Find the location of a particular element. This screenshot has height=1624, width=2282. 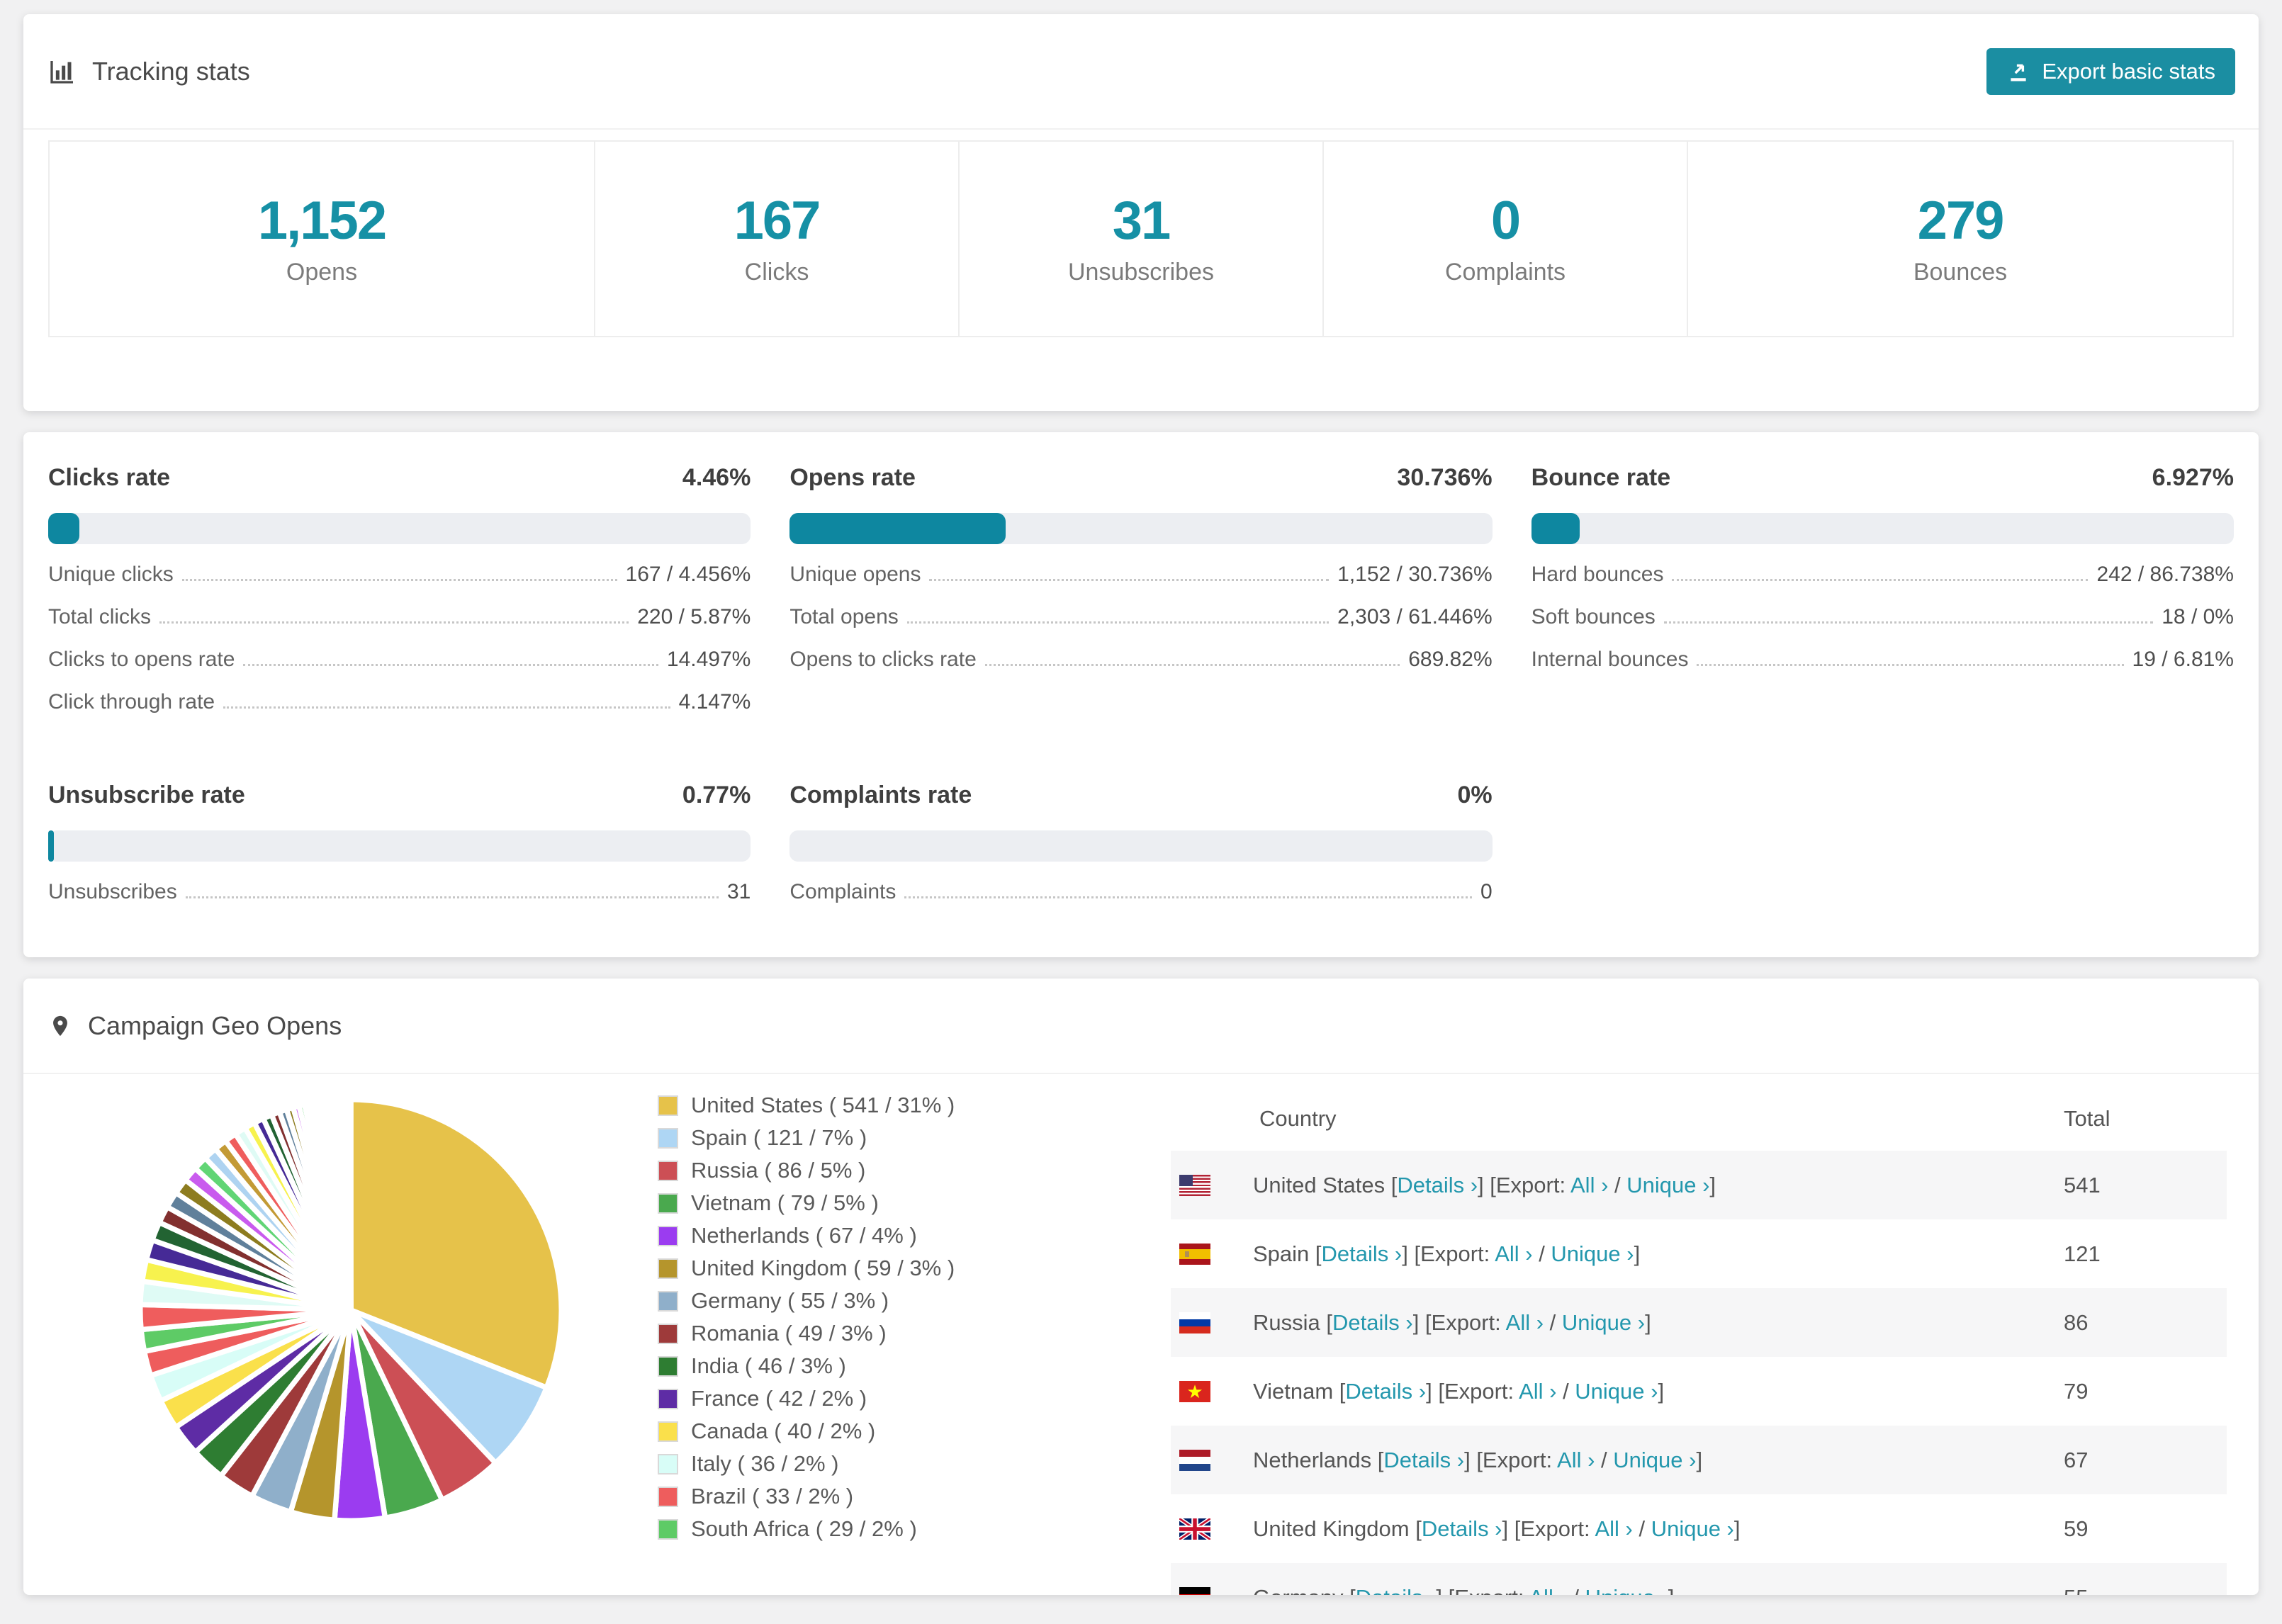

rate-percent: 6.927% is located at coordinates (2193, 478).